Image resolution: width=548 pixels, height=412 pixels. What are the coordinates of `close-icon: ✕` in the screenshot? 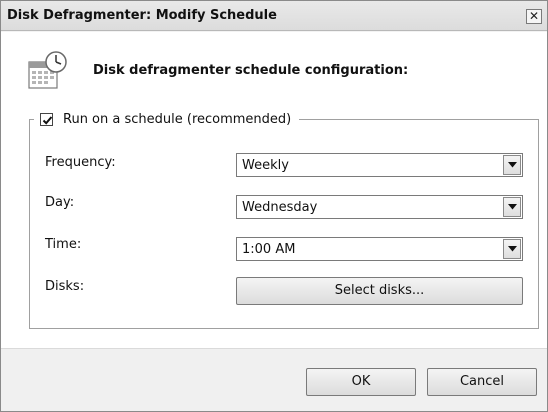 It's located at (534, 16).